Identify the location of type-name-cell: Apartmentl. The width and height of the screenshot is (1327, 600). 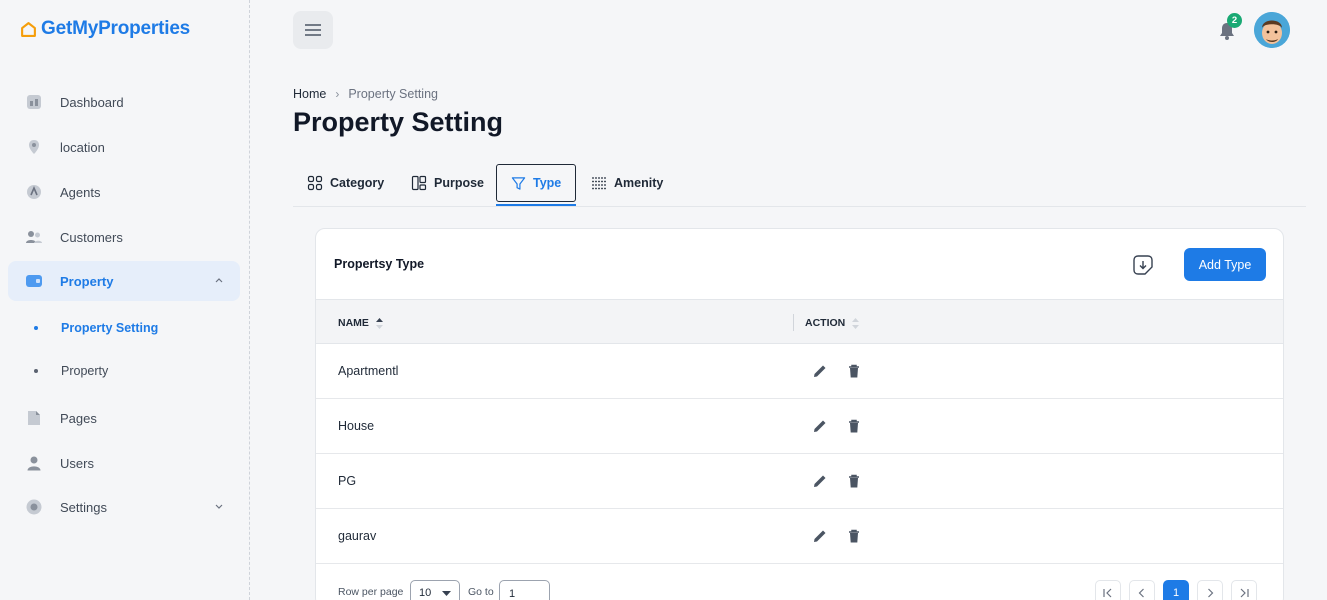
(368, 371).